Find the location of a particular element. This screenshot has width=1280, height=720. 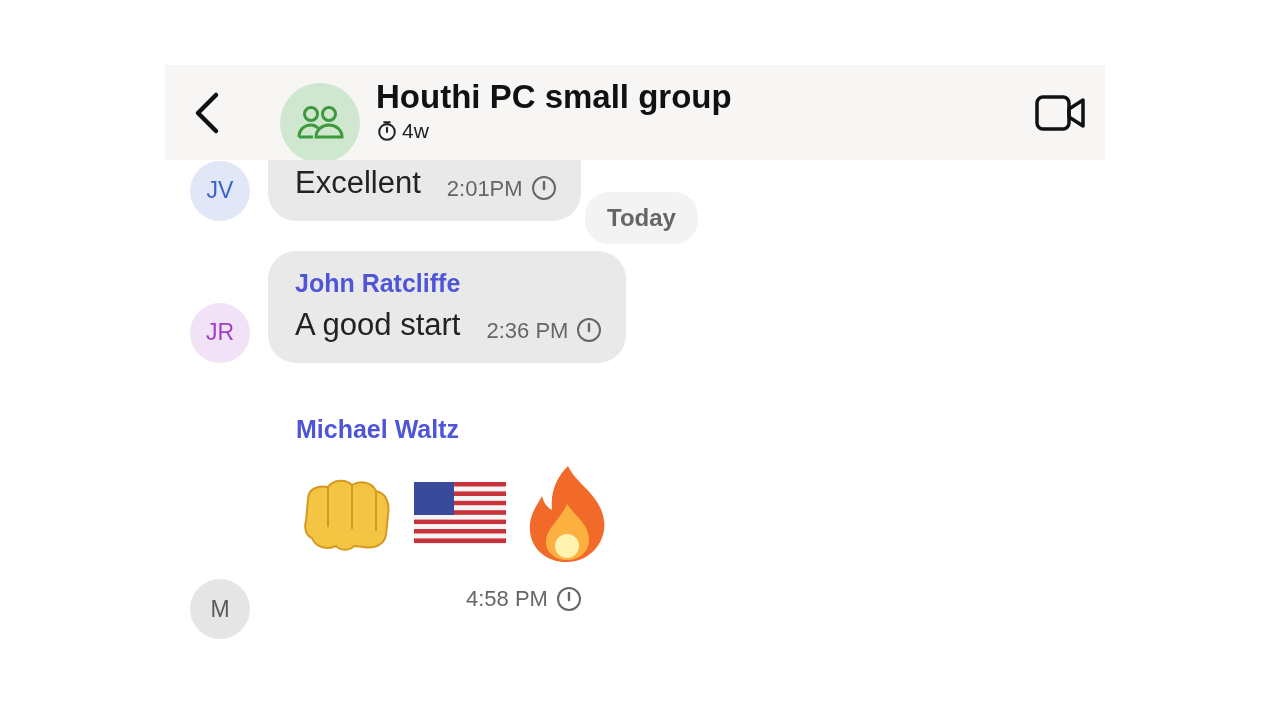

video-call-icon is located at coordinates (1061, 112).